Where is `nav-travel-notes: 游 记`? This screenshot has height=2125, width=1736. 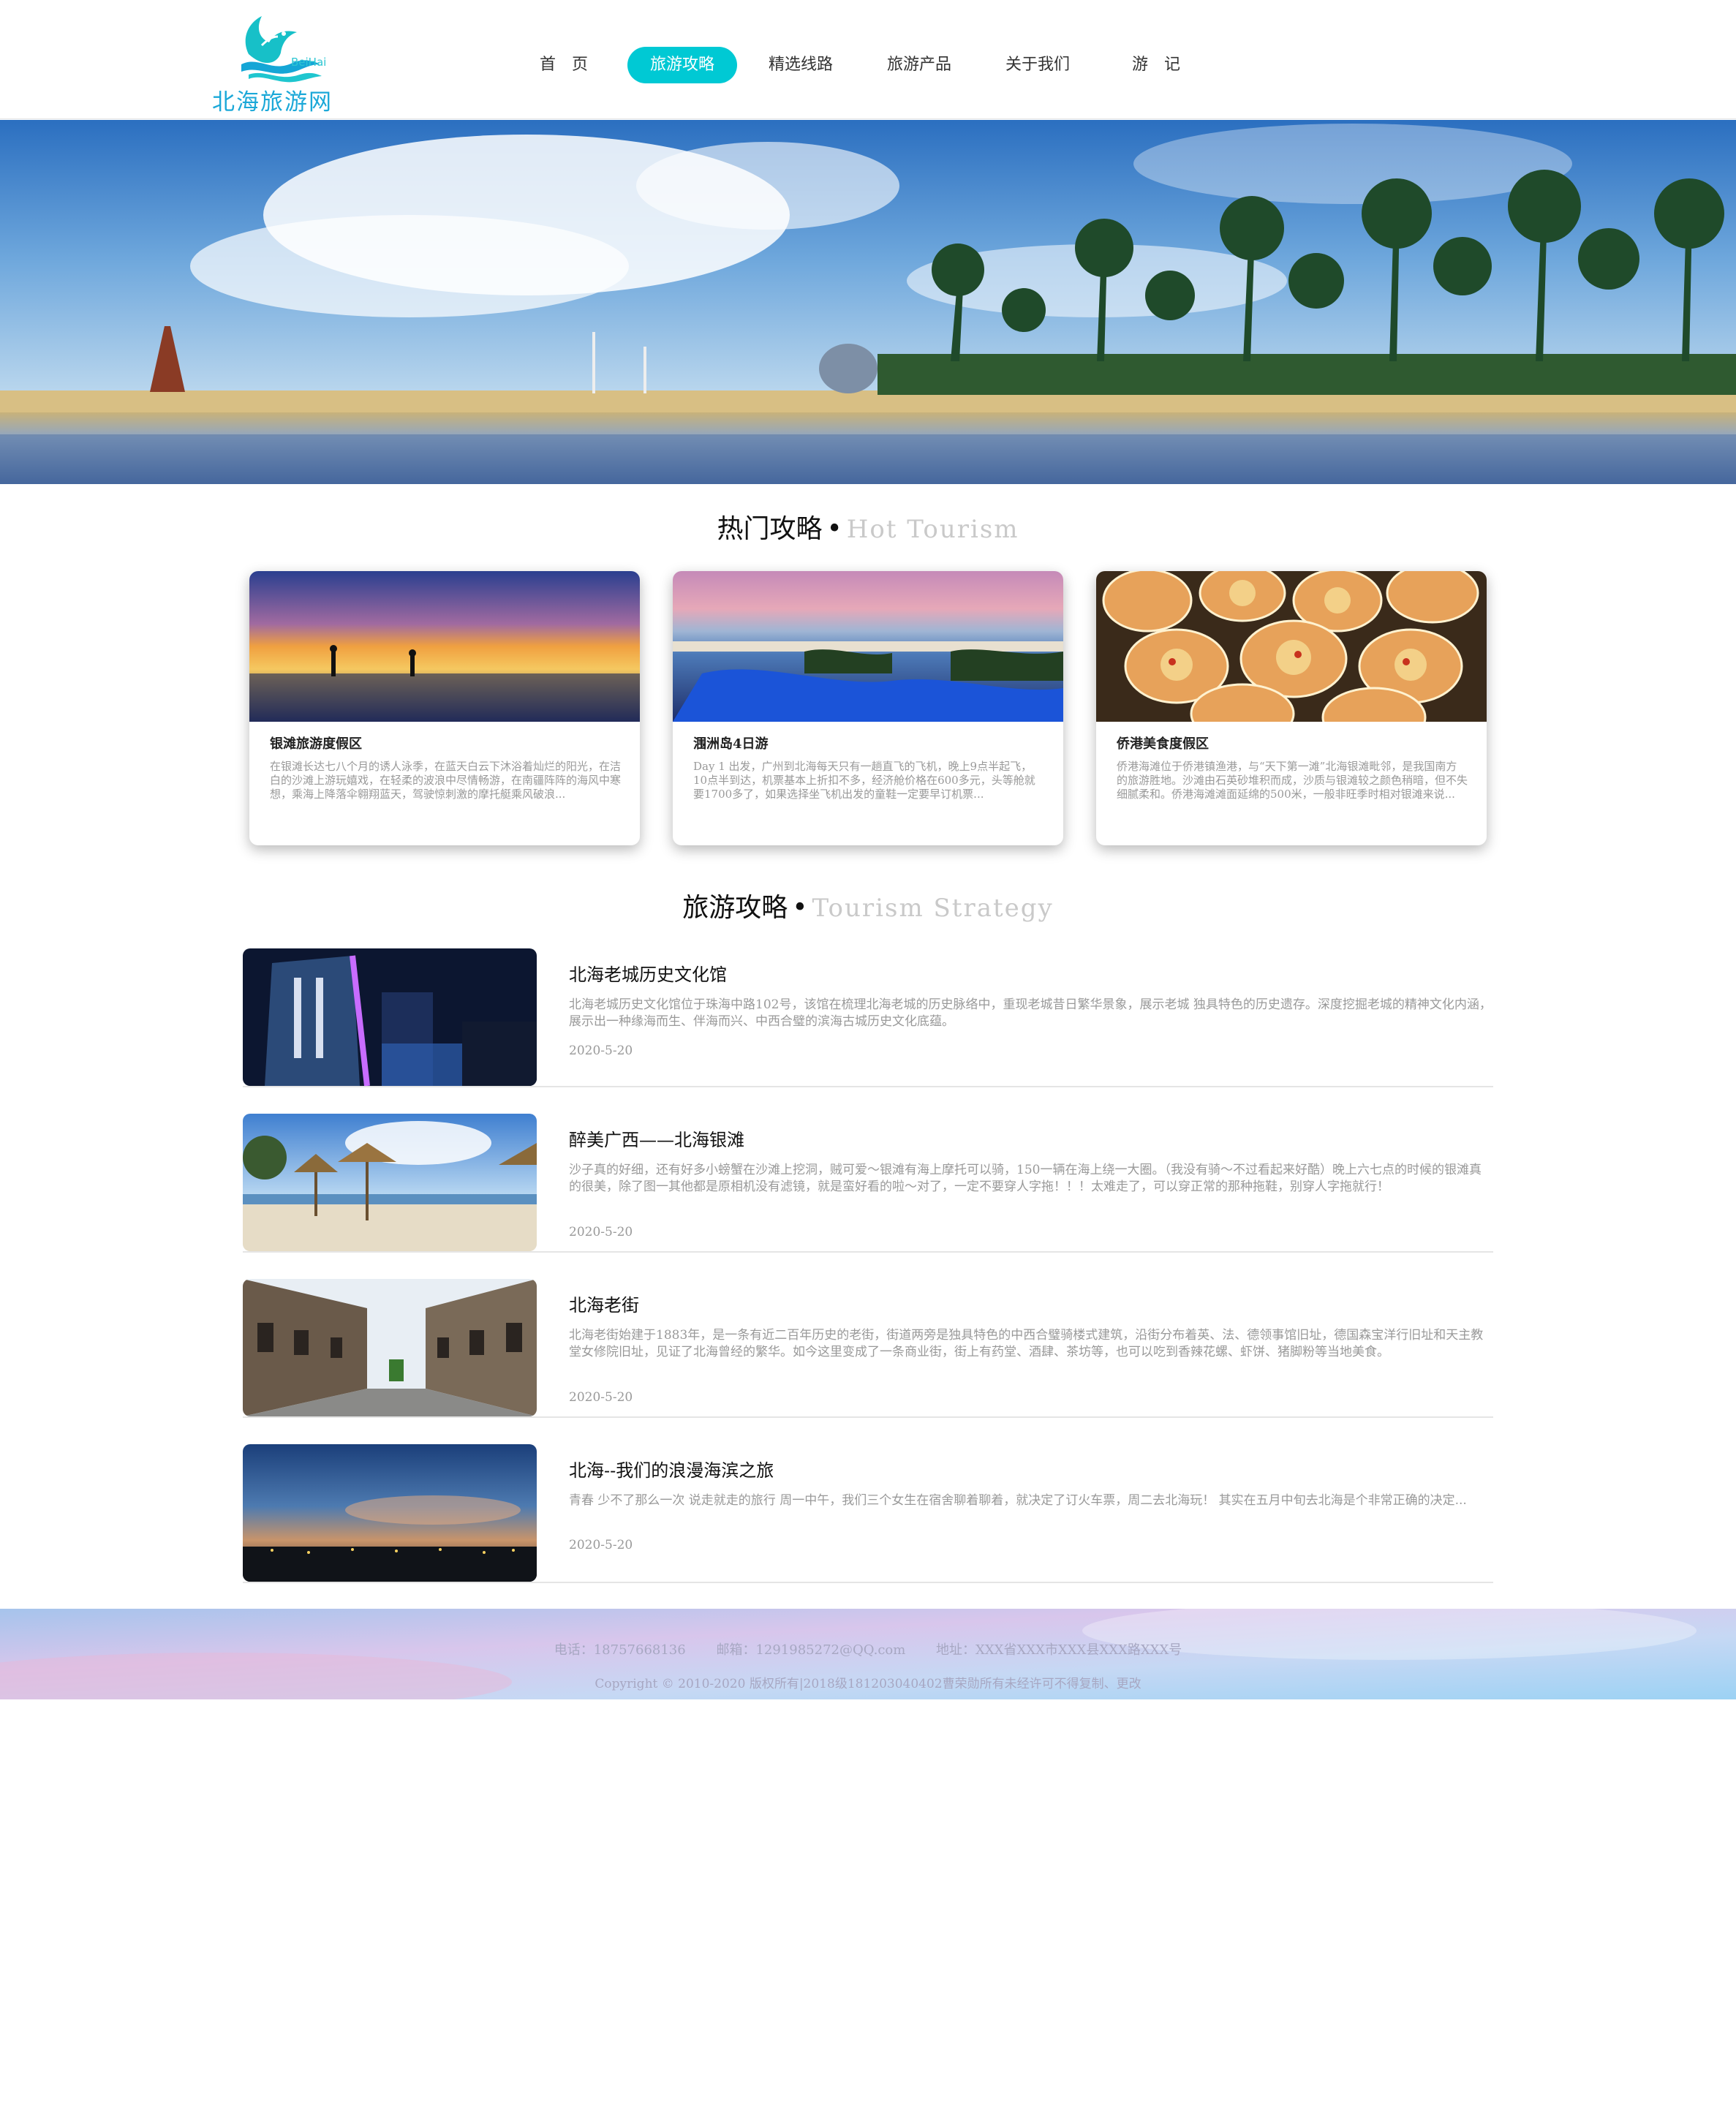 nav-travel-notes: 游 记 is located at coordinates (1156, 65).